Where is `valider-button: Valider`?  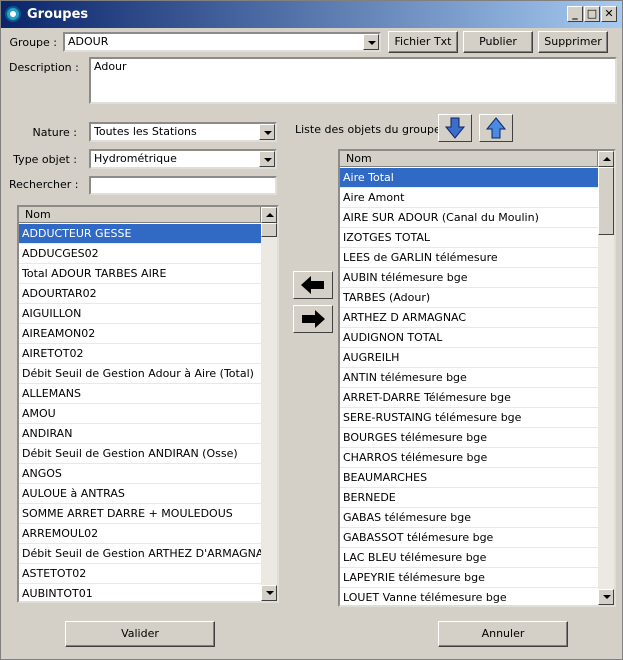 valider-button: Valider is located at coordinates (140, 634).